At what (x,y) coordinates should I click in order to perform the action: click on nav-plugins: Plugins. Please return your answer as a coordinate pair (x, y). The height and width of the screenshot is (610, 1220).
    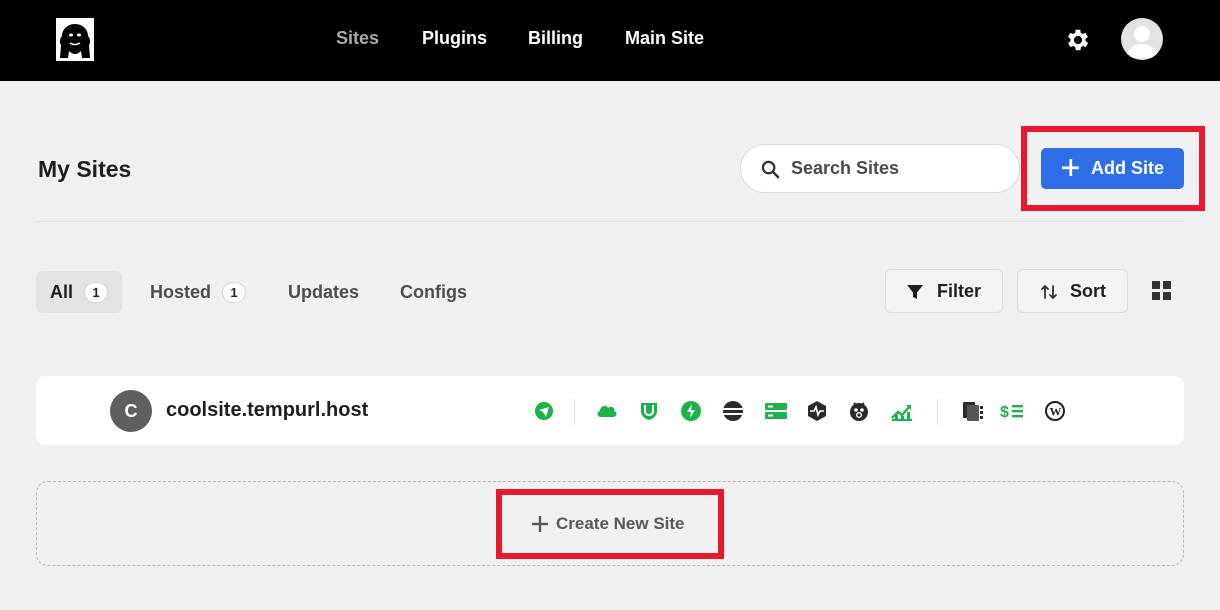
    Looking at the image, I should click on (454, 38).